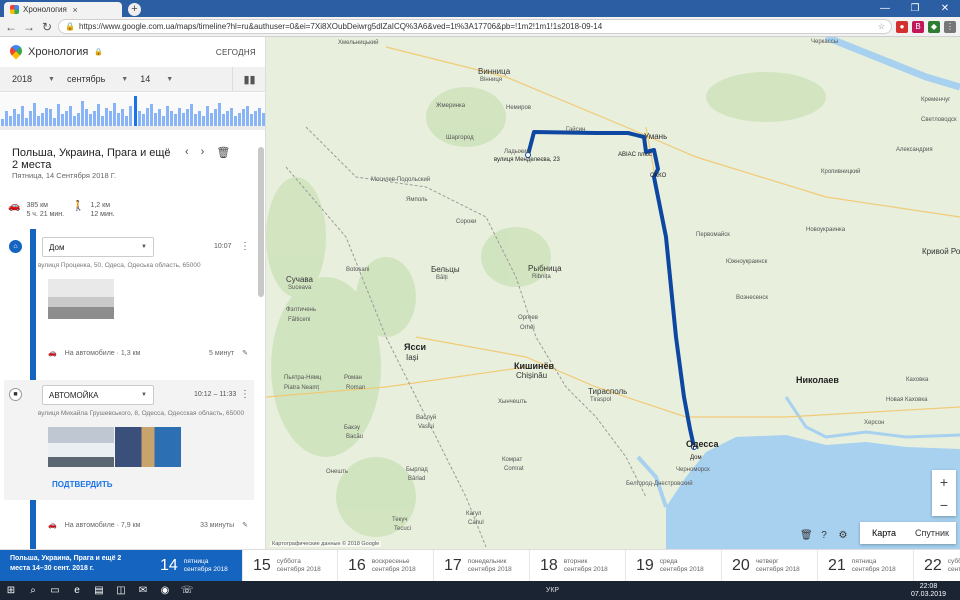 The image size is (960, 600). Describe the element at coordinates (11, 591) in the screenshot. I see `windows-start-icon: ⊞` at that location.